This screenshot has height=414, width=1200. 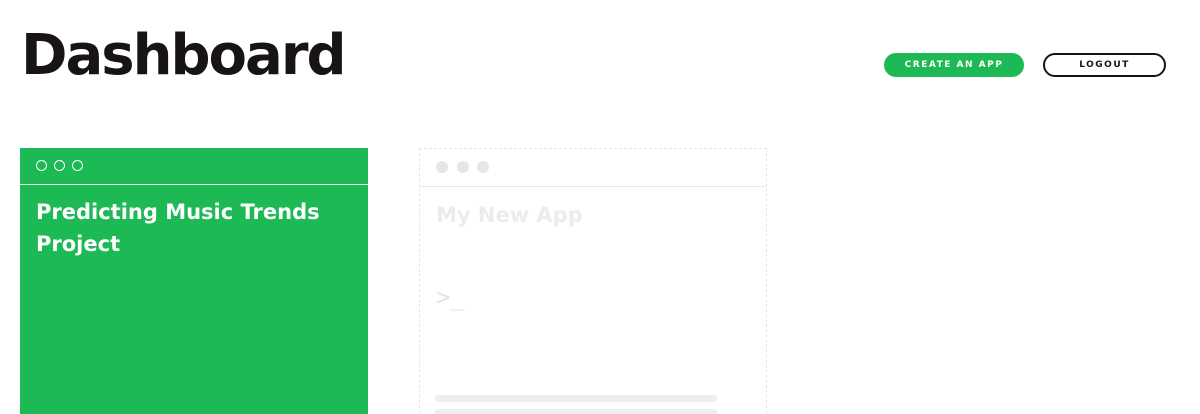 What do you see at coordinates (178, 228) in the screenshot?
I see `app-card-title: Predicting Music Trends Project` at bounding box center [178, 228].